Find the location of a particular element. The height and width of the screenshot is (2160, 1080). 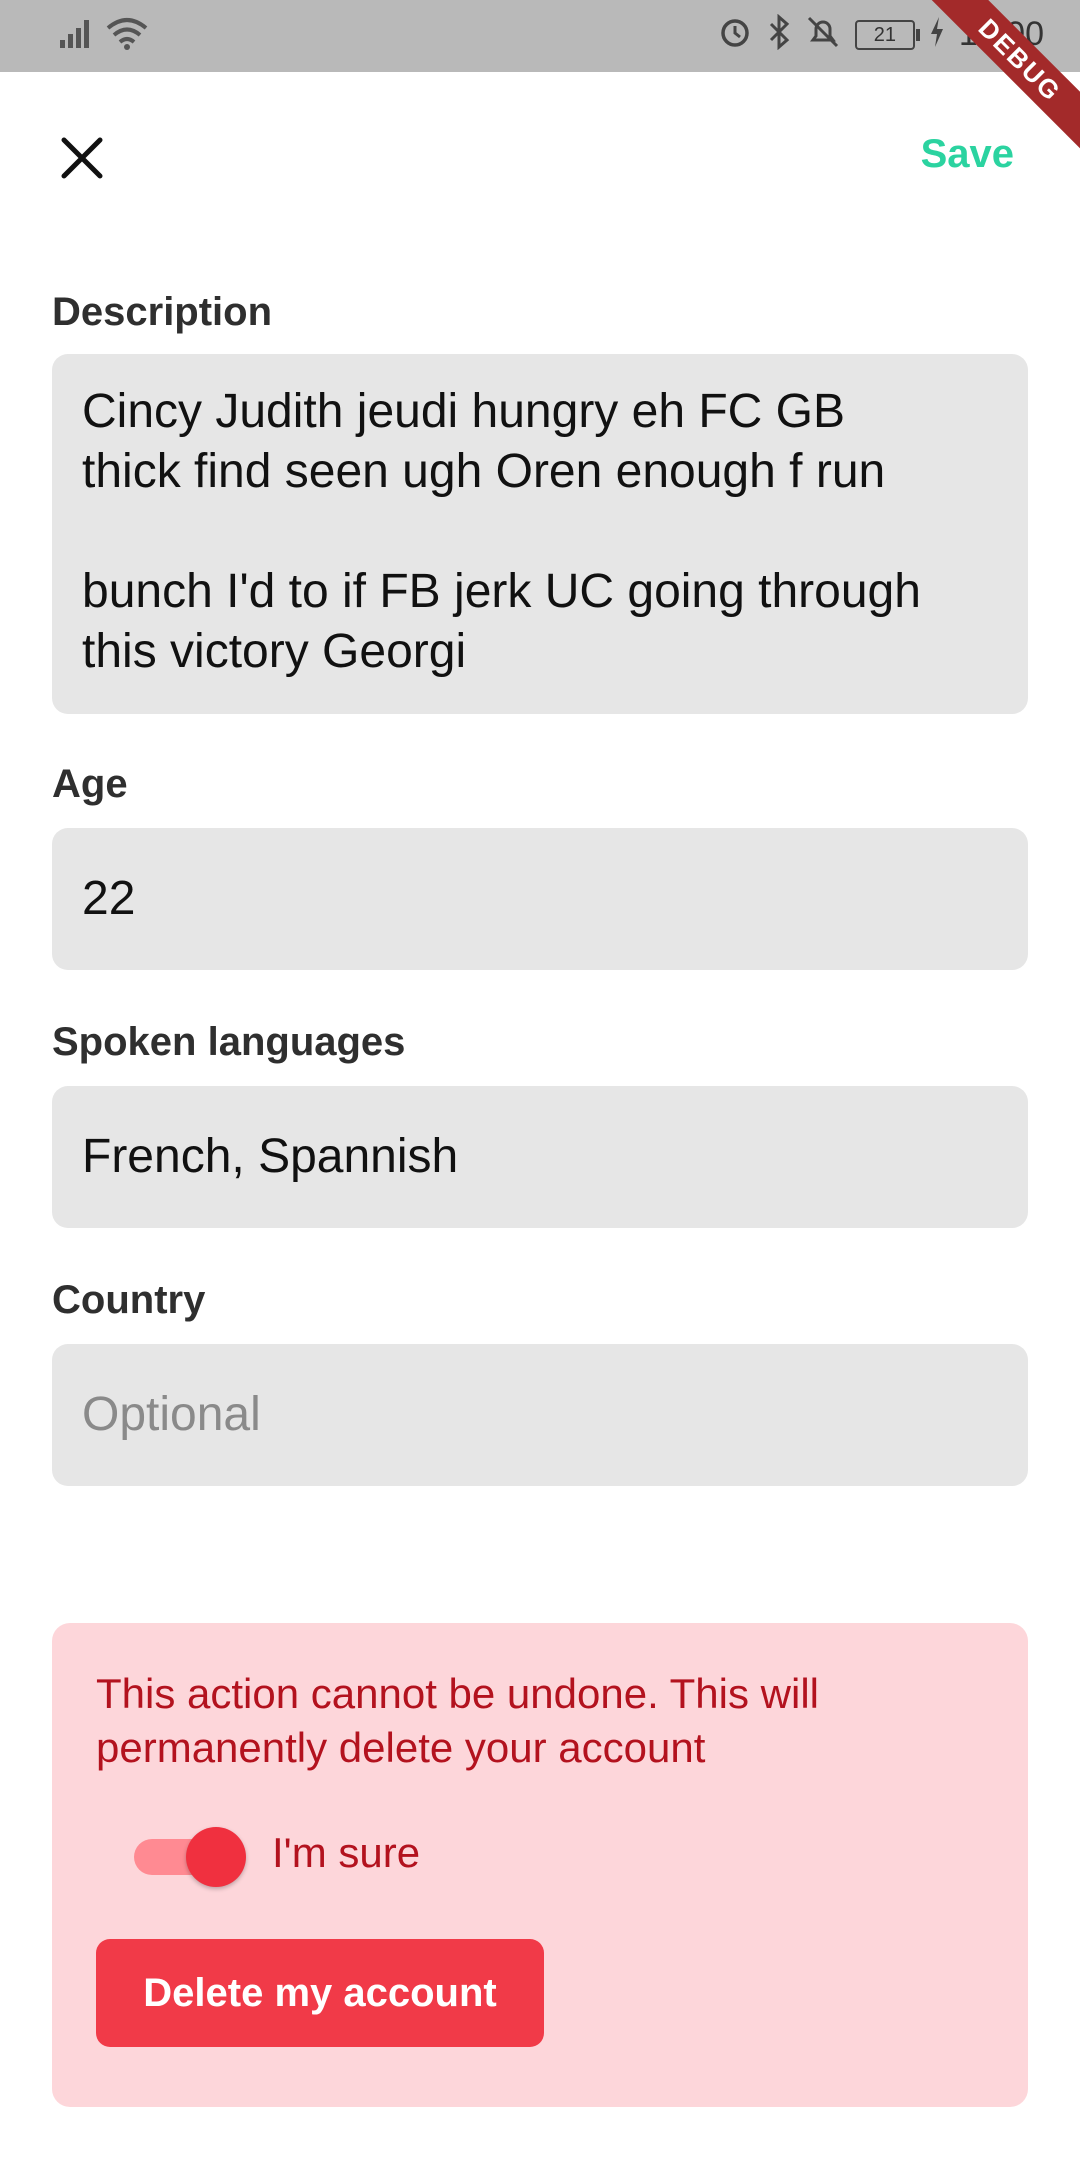

delete-account-button: Delete my account is located at coordinates (320, 1993).